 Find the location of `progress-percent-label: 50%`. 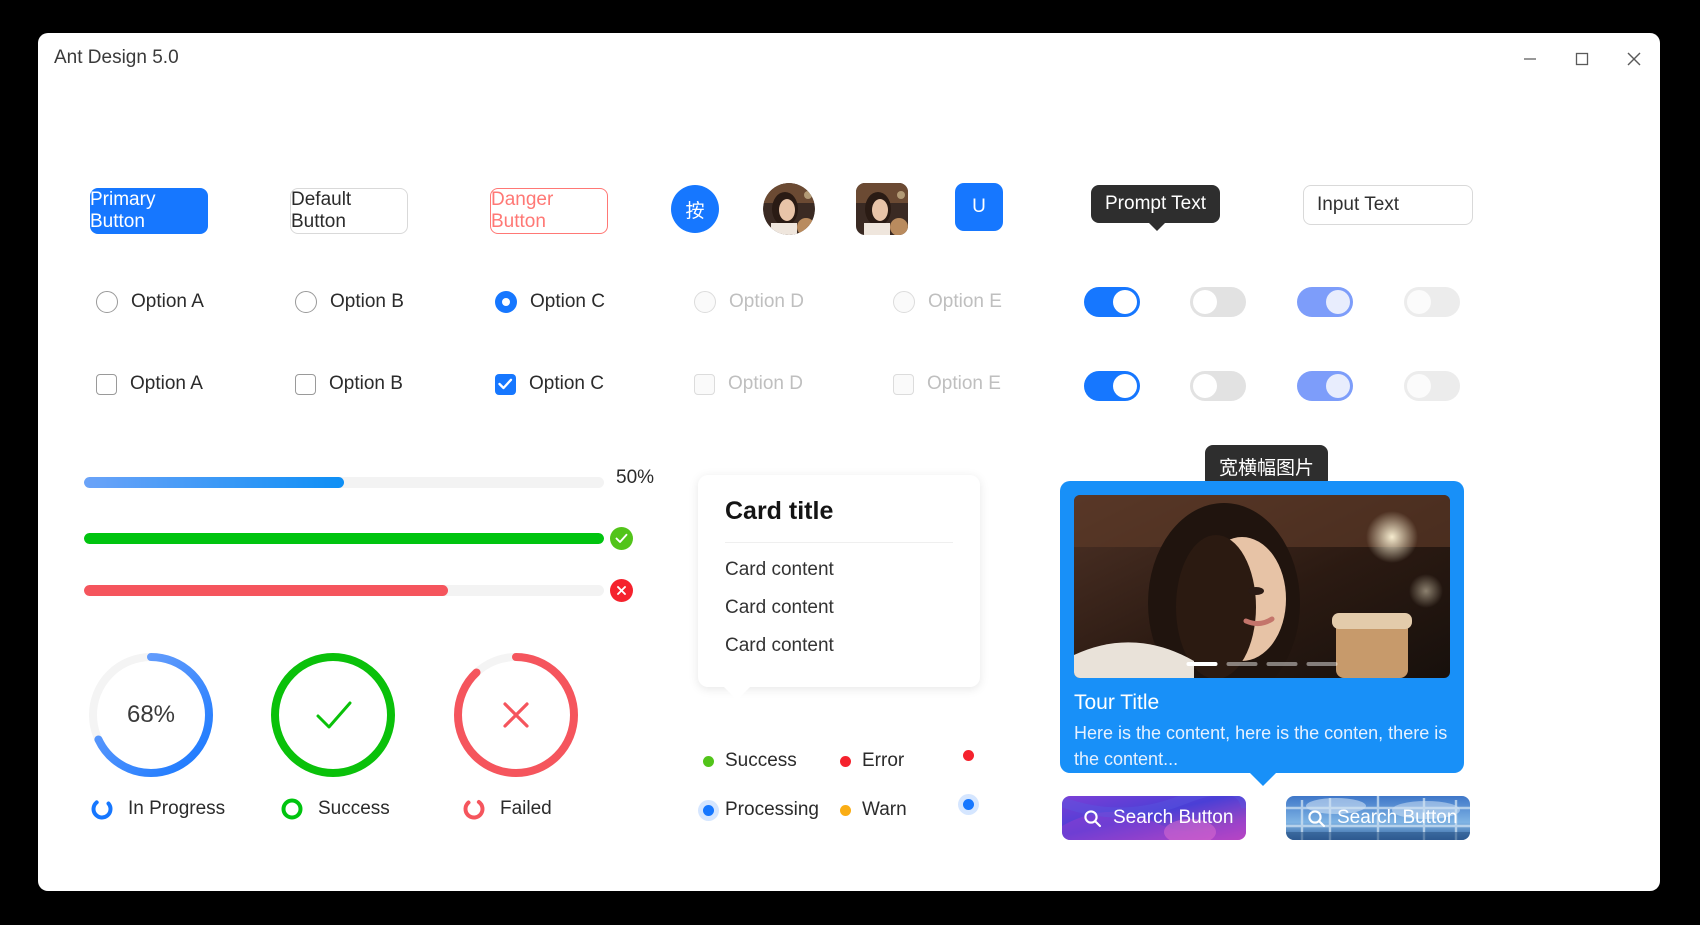

progress-percent-label: 50% is located at coordinates (635, 477).